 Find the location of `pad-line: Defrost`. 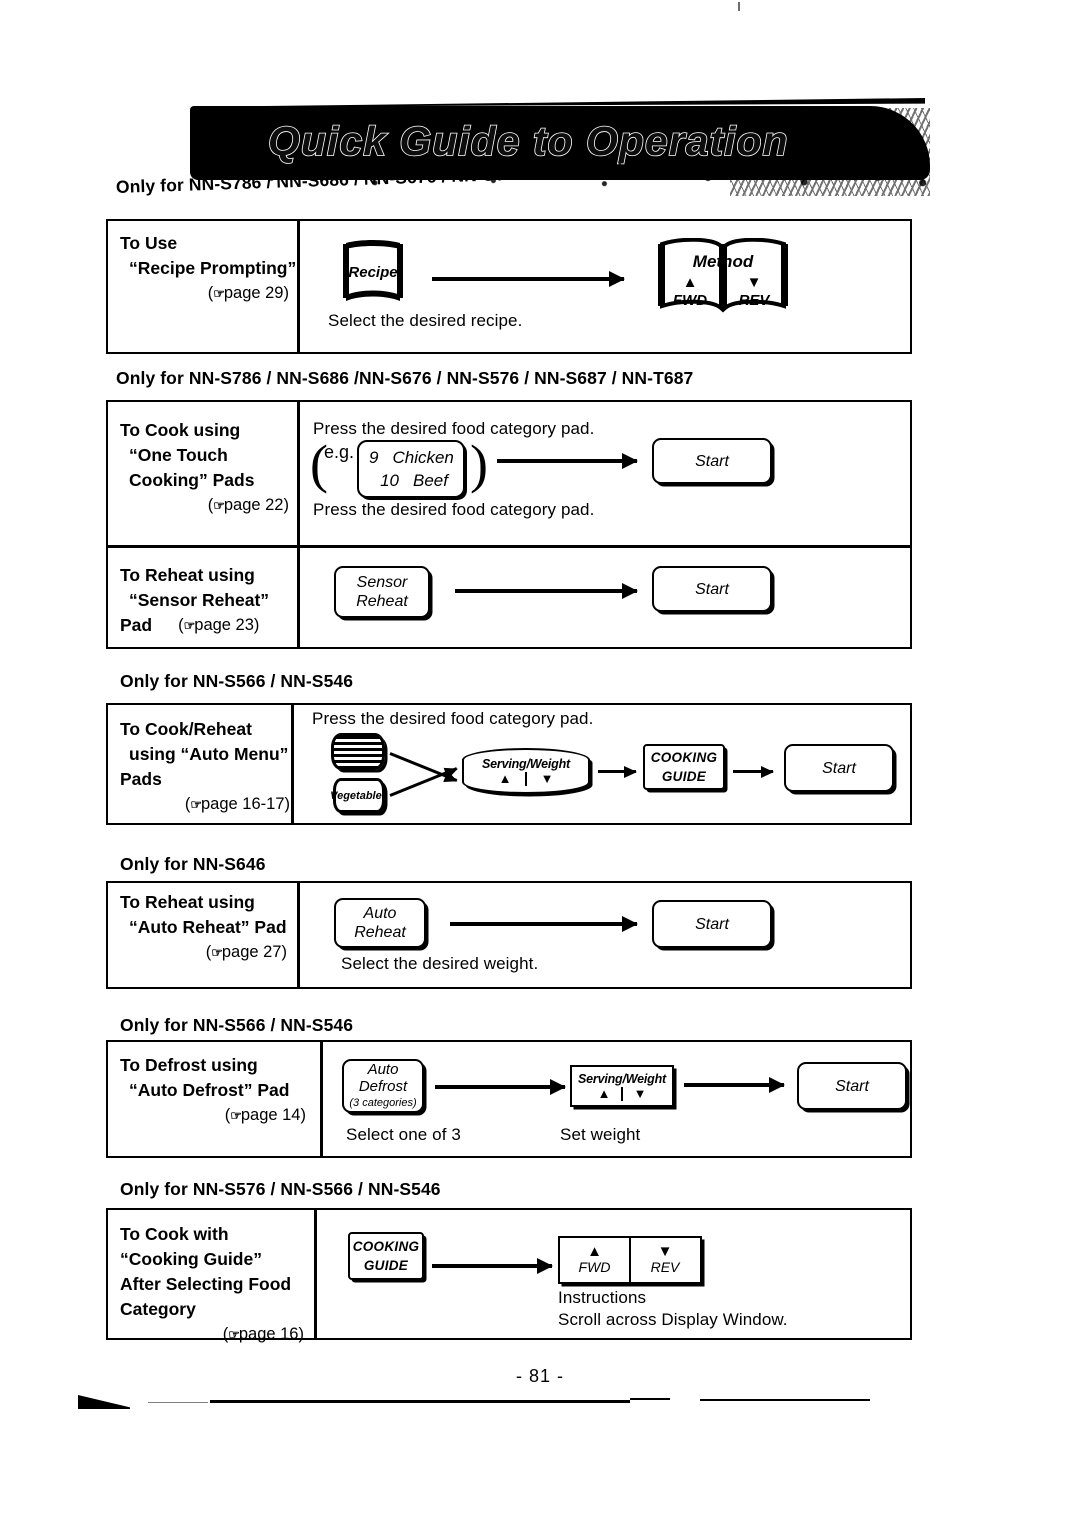

pad-line: Defrost is located at coordinates (383, 1086).